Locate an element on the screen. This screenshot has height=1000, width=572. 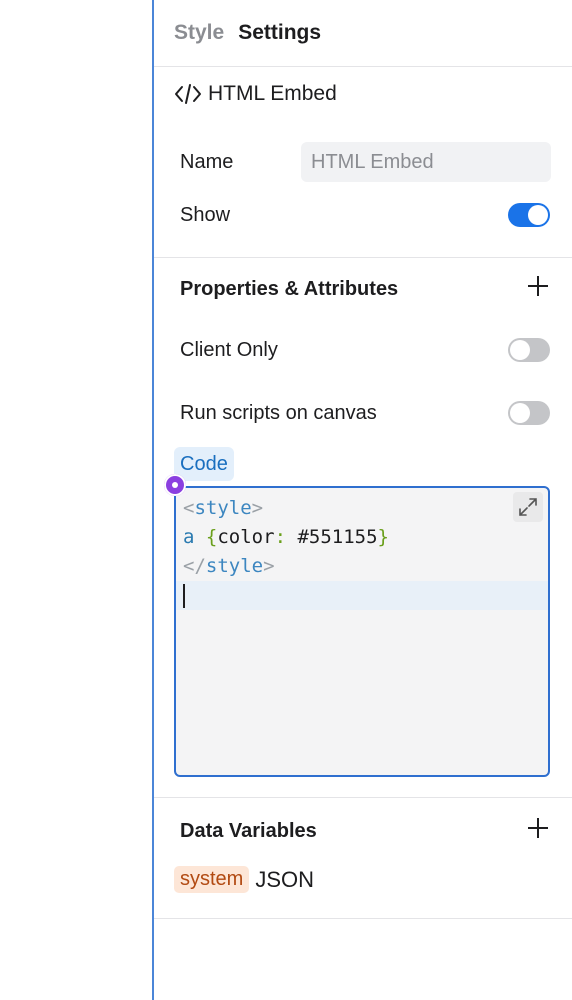
text-cursor is located at coordinates (184, 595).